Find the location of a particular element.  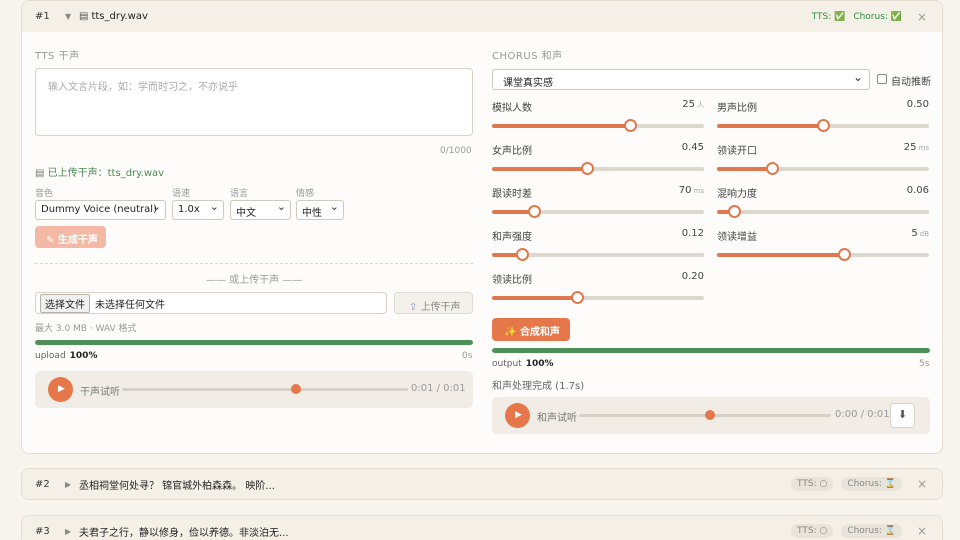

wand-icon: ✎ is located at coordinates (52, 240).